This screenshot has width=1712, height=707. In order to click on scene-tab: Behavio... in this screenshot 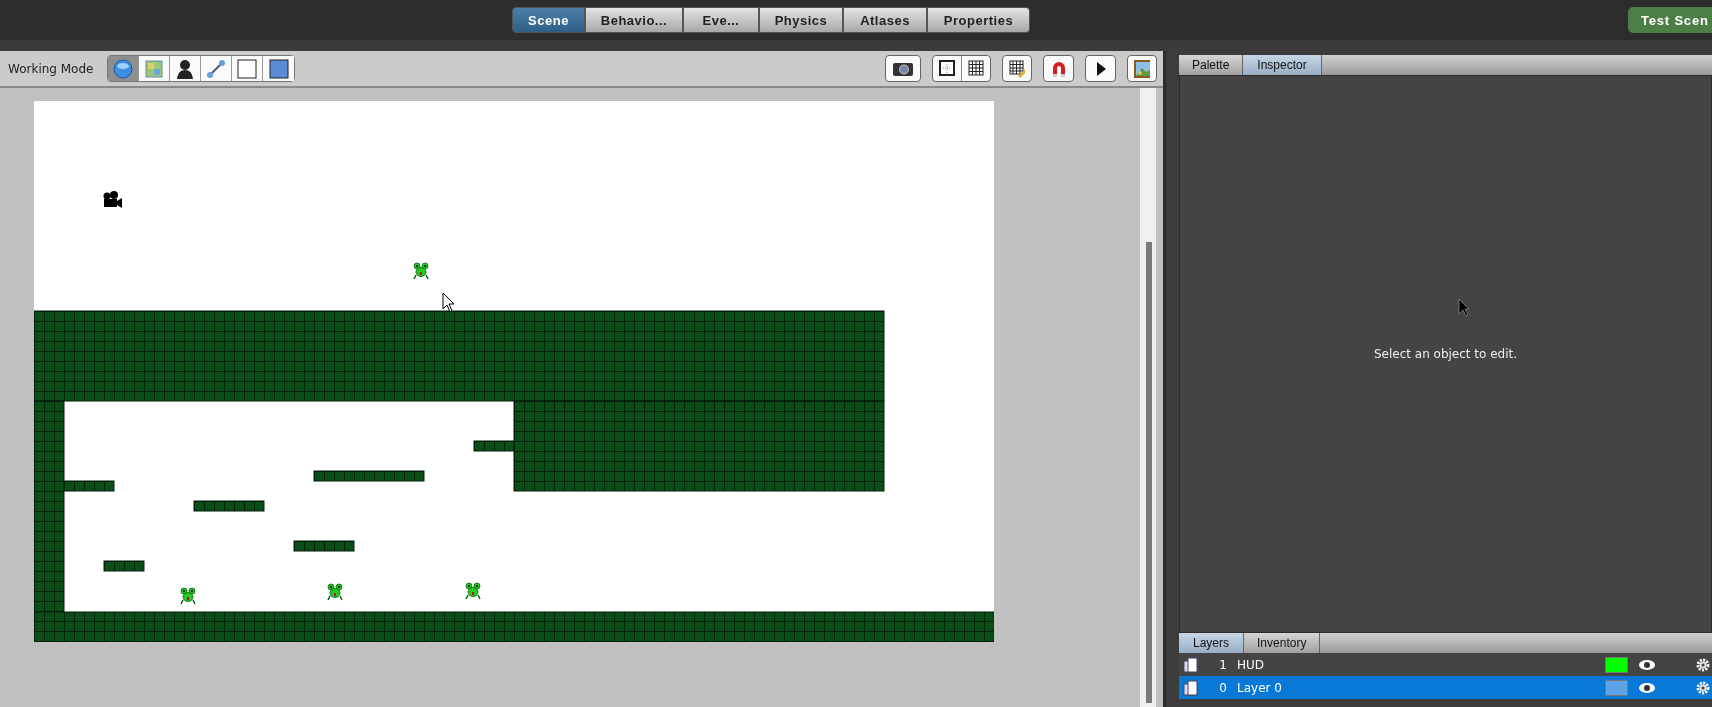, I will do `click(634, 20)`.